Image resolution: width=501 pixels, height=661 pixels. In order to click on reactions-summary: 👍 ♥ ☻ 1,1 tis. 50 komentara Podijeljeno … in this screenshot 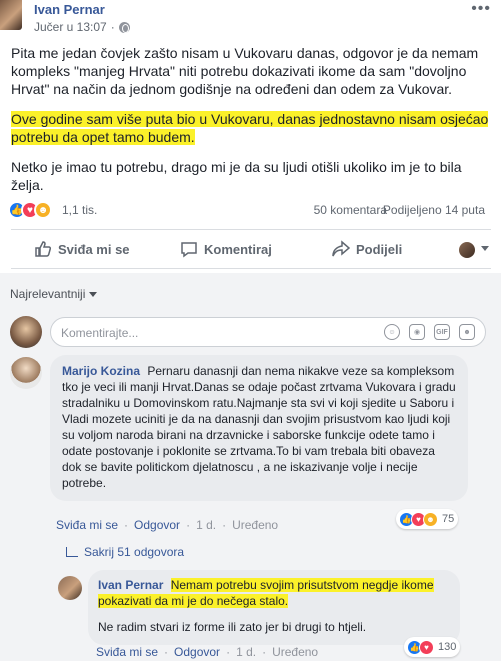, I will do `click(250, 211)`.